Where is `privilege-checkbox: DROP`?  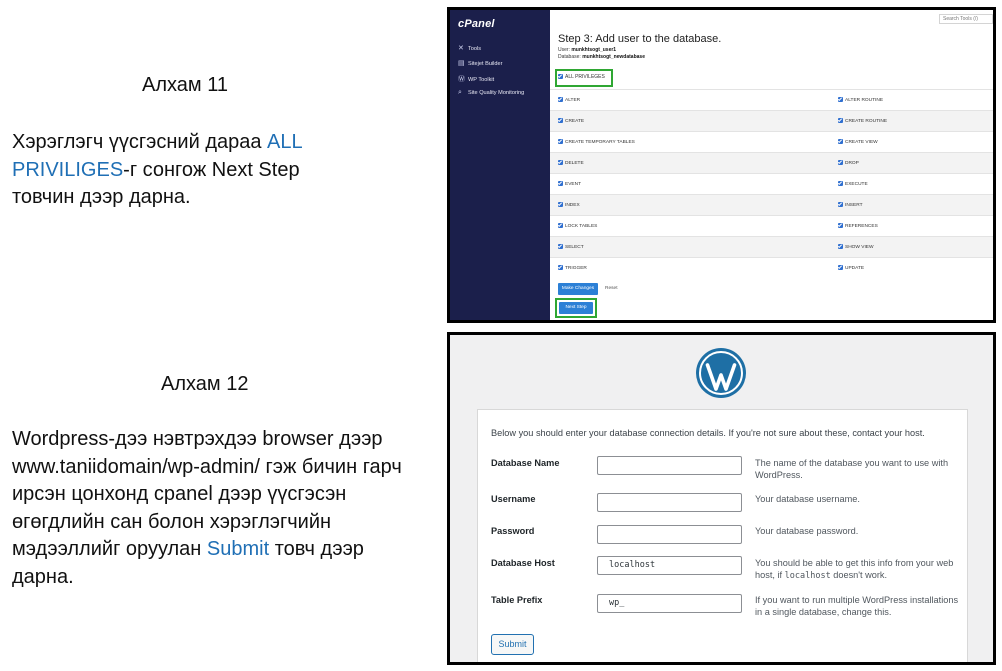 privilege-checkbox: DROP is located at coordinates (848, 163).